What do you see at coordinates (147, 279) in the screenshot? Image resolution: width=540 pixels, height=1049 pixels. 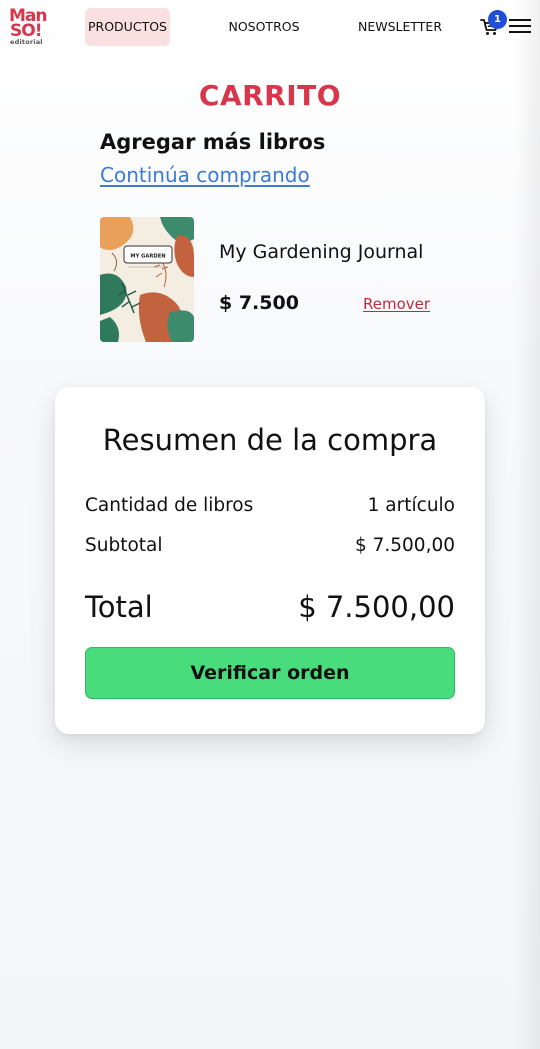 I see `book-cover-image: MY GARDEN` at bounding box center [147, 279].